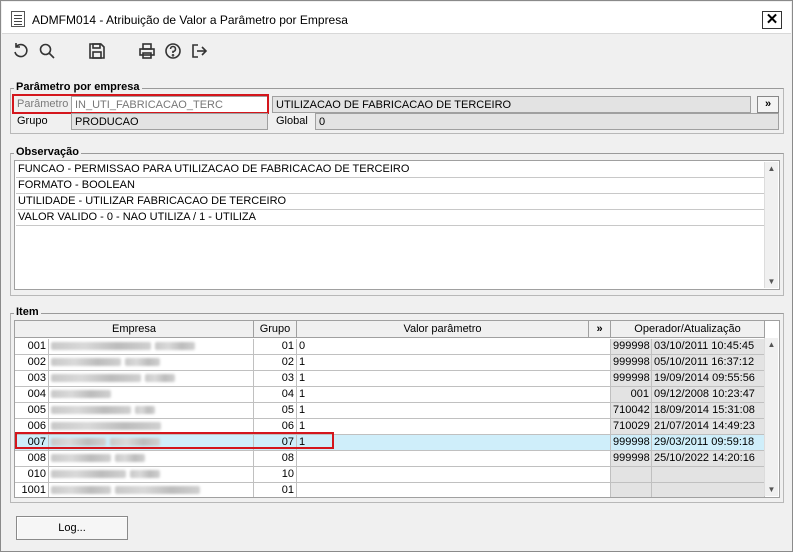 Image resolution: width=793 pixels, height=552 pixels. I want to click on cell-empresa-code: 003, so click(32, 379).